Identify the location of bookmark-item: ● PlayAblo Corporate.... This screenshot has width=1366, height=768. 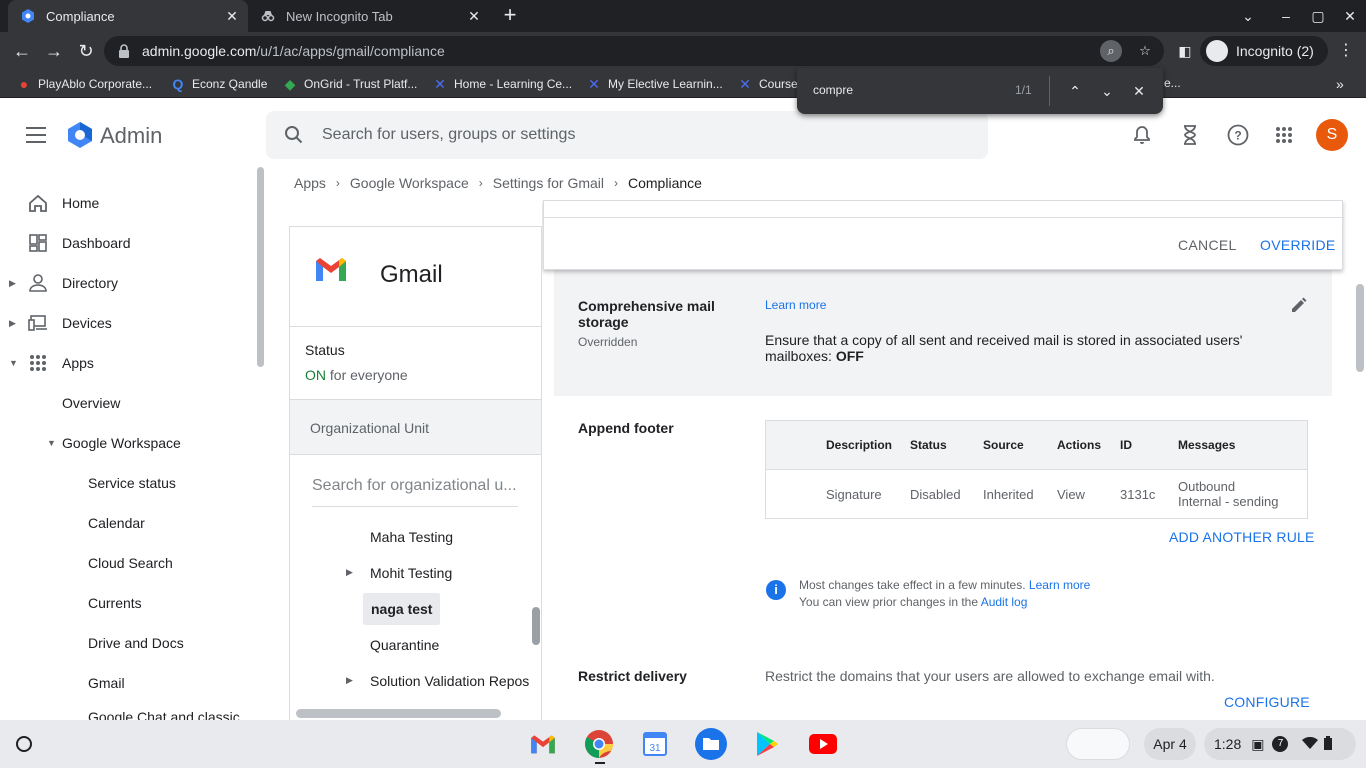
(84, 84).